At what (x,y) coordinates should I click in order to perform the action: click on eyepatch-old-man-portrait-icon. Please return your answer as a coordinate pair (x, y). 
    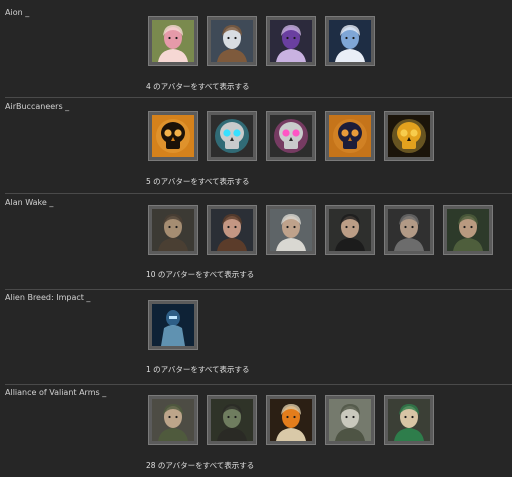
    Looking at the image, I should click on (350, 230).